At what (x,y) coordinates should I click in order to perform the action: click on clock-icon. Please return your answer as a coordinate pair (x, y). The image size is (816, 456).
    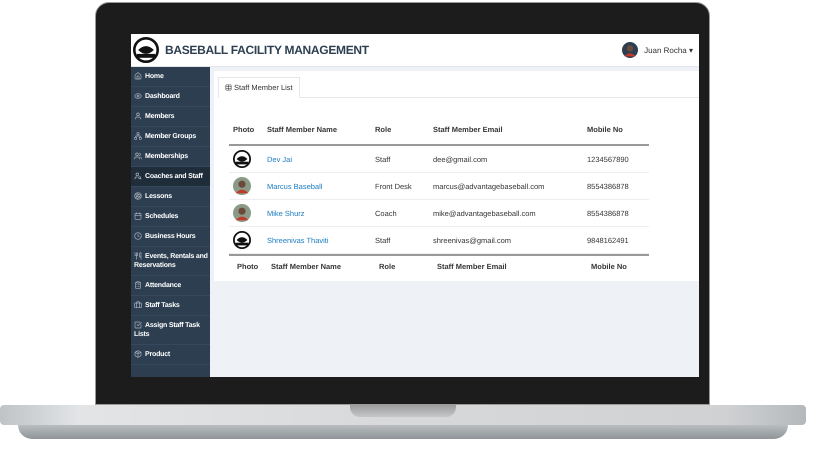
    Looking at the image, I should click on (138, 236).